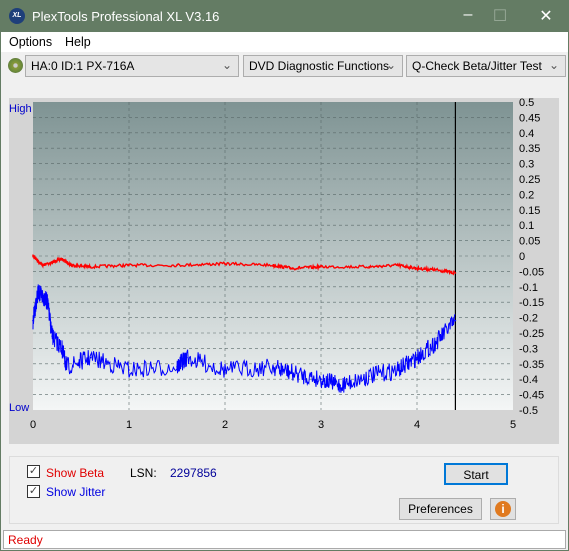 The height and width of the screenshot is (551, 569). What do you see at coordinates (33, 471) in the screenshot?
I see `show-beta-checkbox: ✓` at bounding box center [33, 471].